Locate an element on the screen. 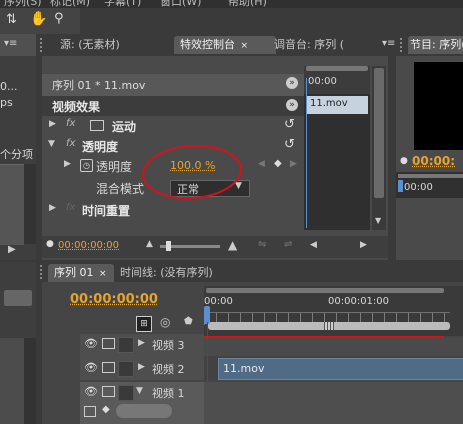 This screenshot has width=463, height=424. mini-playhead is located at coordinates (306, 153).